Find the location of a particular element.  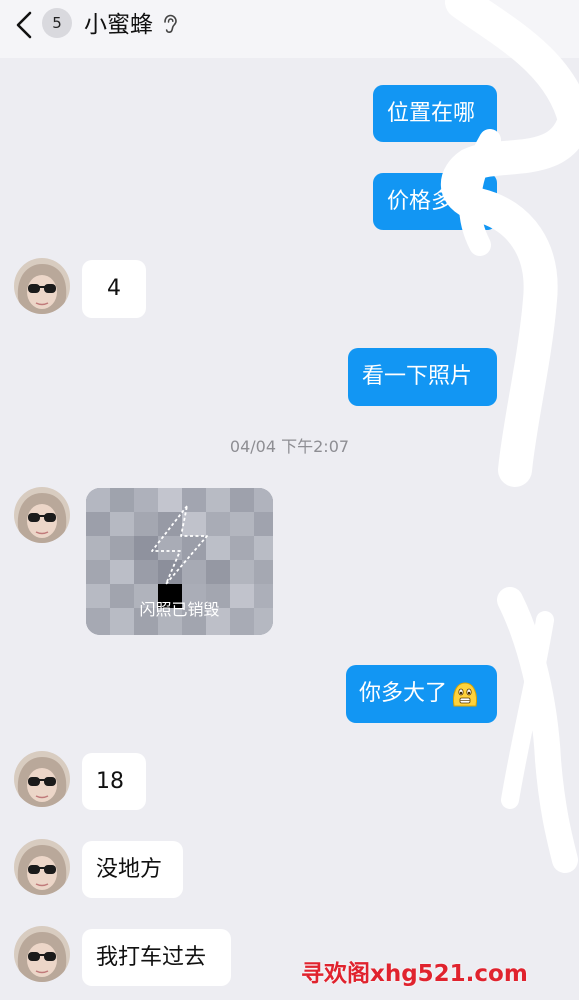

message-text: 没地方 is located at coordinates (129, 869).